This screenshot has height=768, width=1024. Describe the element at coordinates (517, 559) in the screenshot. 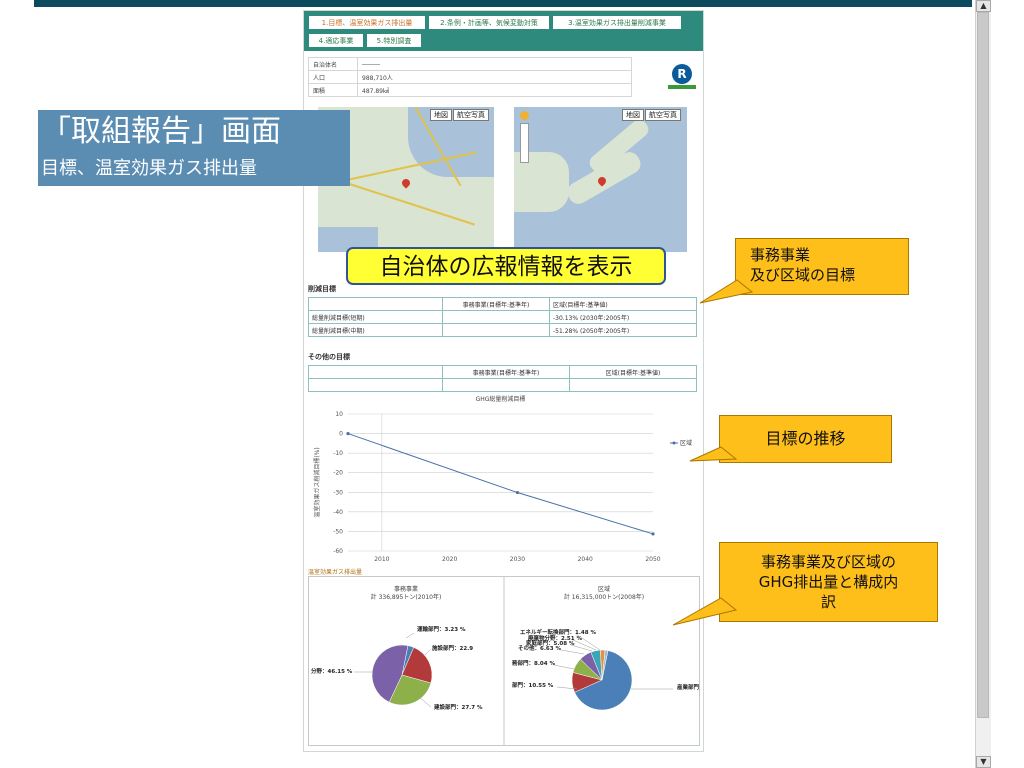

I see `x-tick-label: 2030` at that location.